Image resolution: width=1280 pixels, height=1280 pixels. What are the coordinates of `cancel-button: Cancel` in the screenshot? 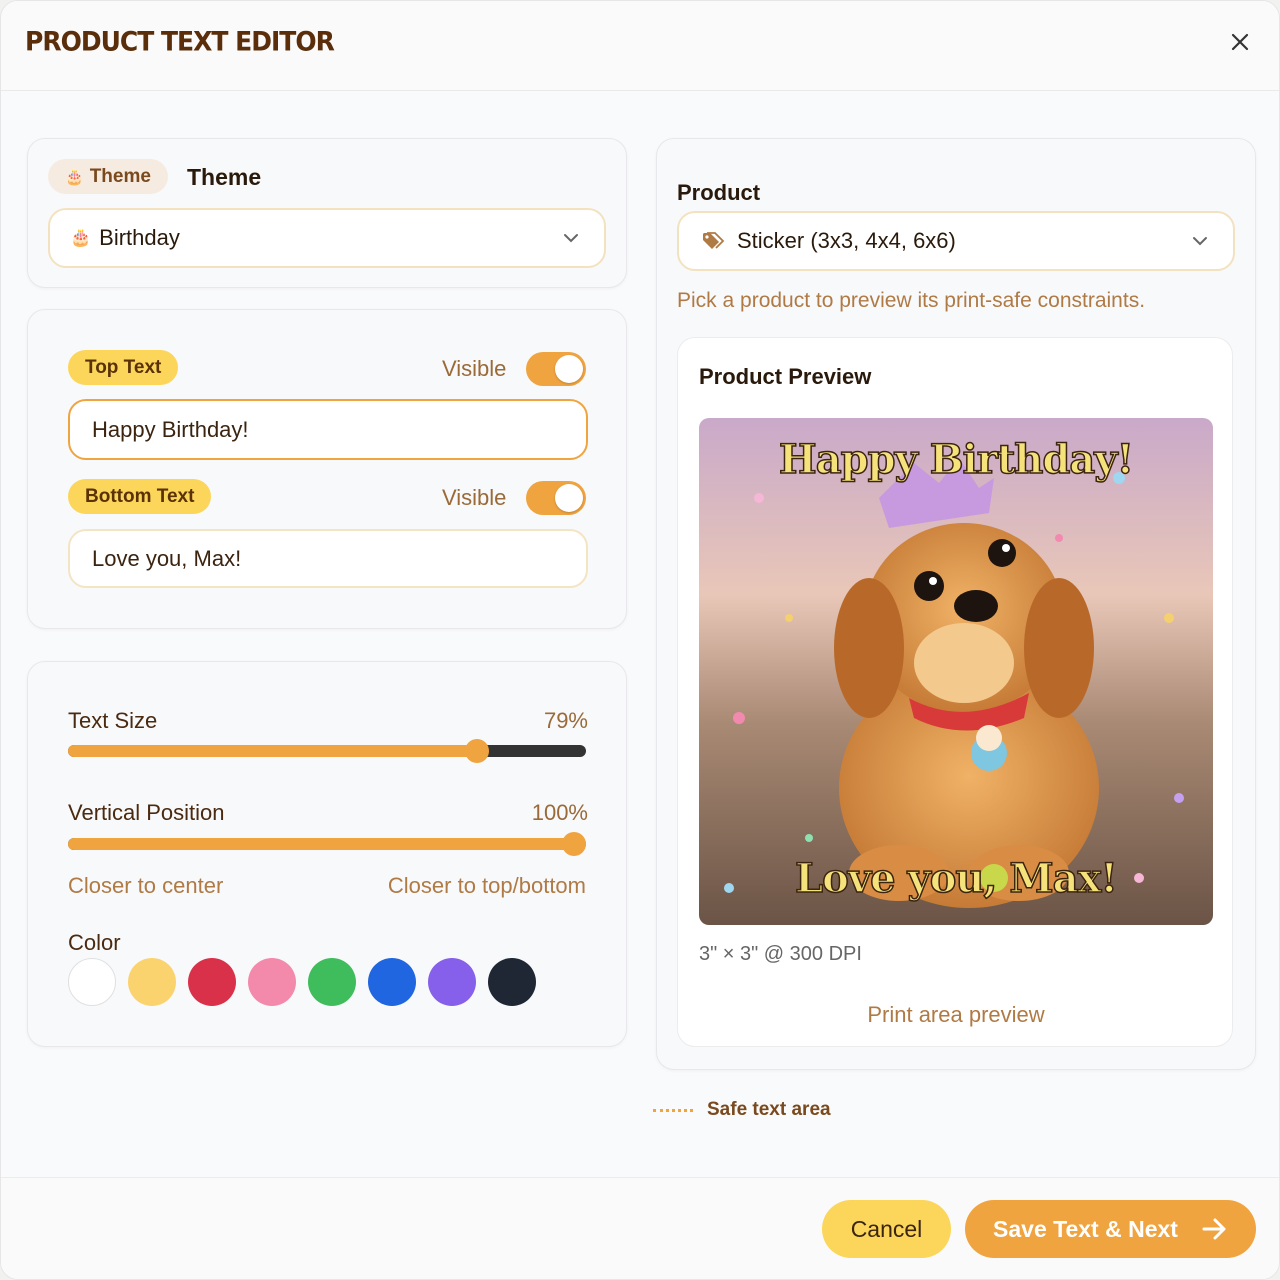 It's located at (886, 1229).